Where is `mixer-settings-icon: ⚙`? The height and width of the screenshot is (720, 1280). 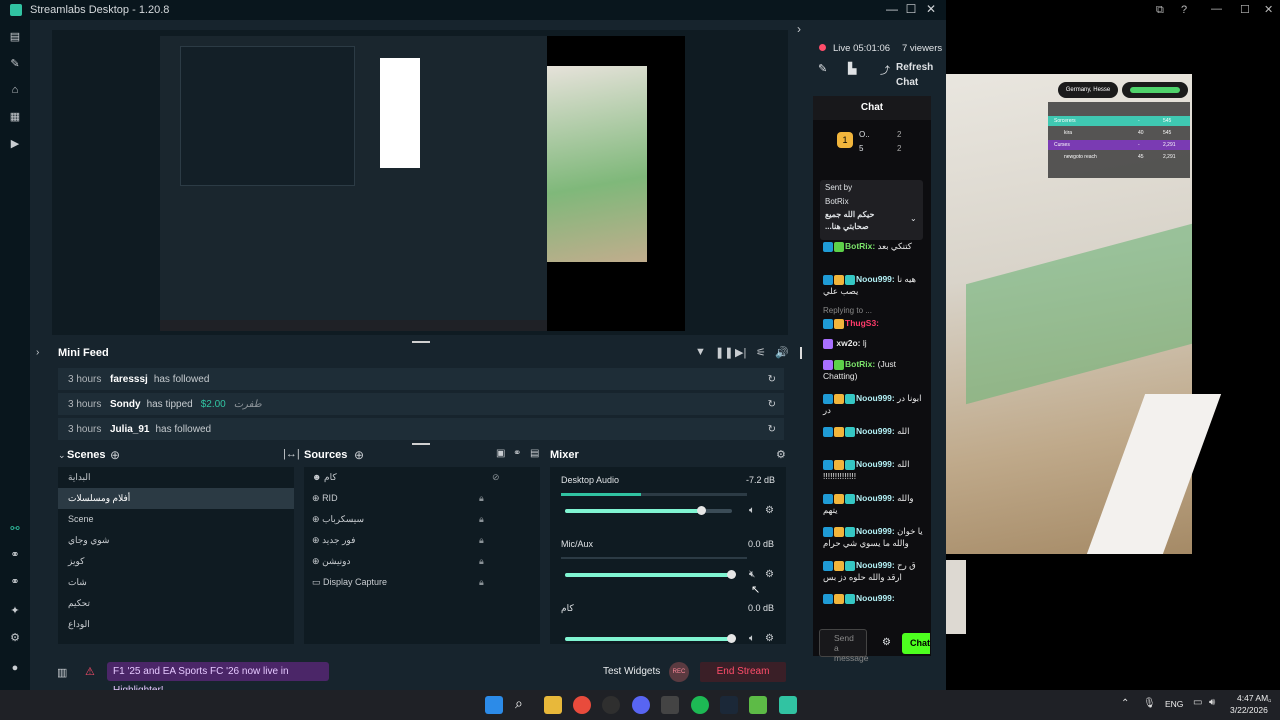 mixer-settings-icon: ⚙ is located at coordinates (781, 454).